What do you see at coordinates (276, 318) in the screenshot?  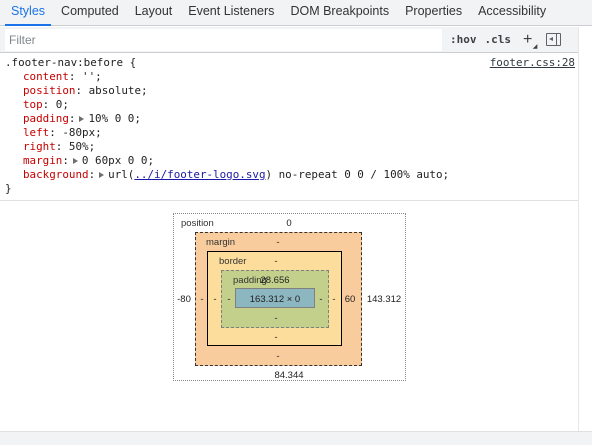 I see `padding-bottom-value: -` at bounding box center [276, 318].